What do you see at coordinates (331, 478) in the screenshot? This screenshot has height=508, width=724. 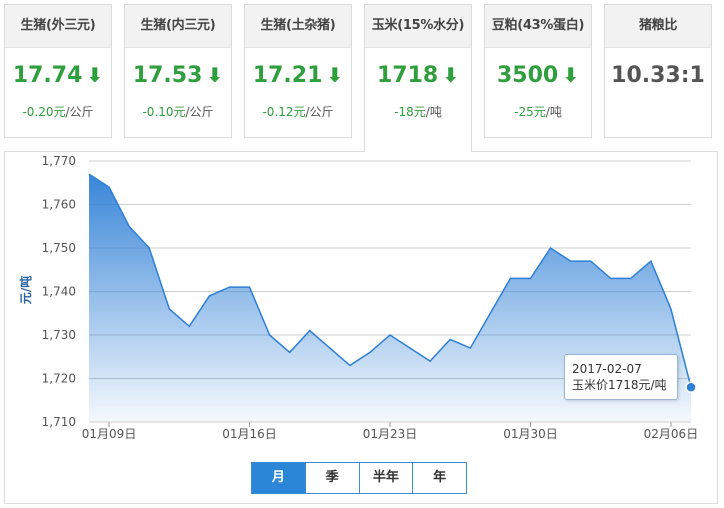 I see `range-quarter-button: 季` at bounding box center [331, 478].